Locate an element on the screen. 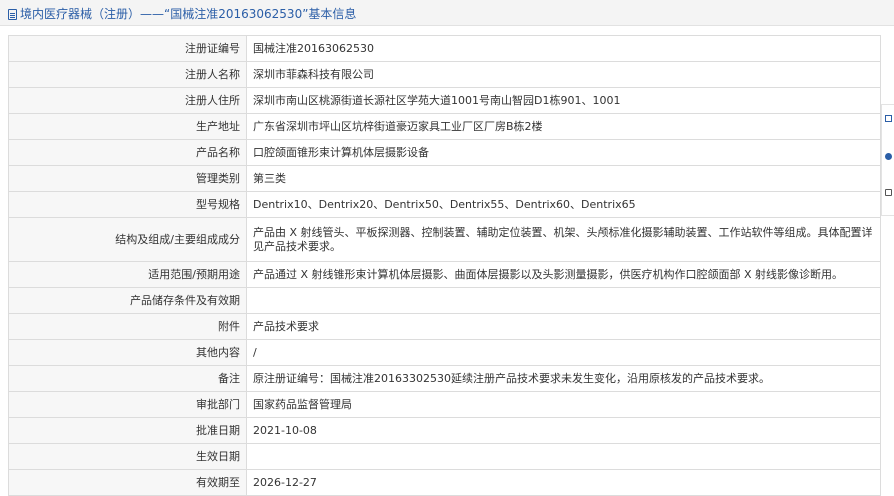  table-row: 产品储存条件及有效期 is located at coordinates (444, 300).